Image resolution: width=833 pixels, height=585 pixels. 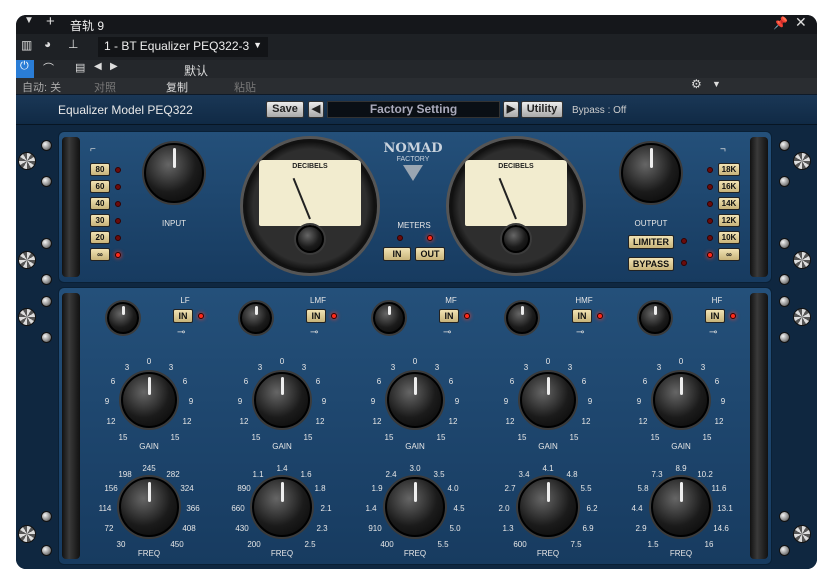 I want to click on pin-icon: 📌, so click(x=780, y=23).